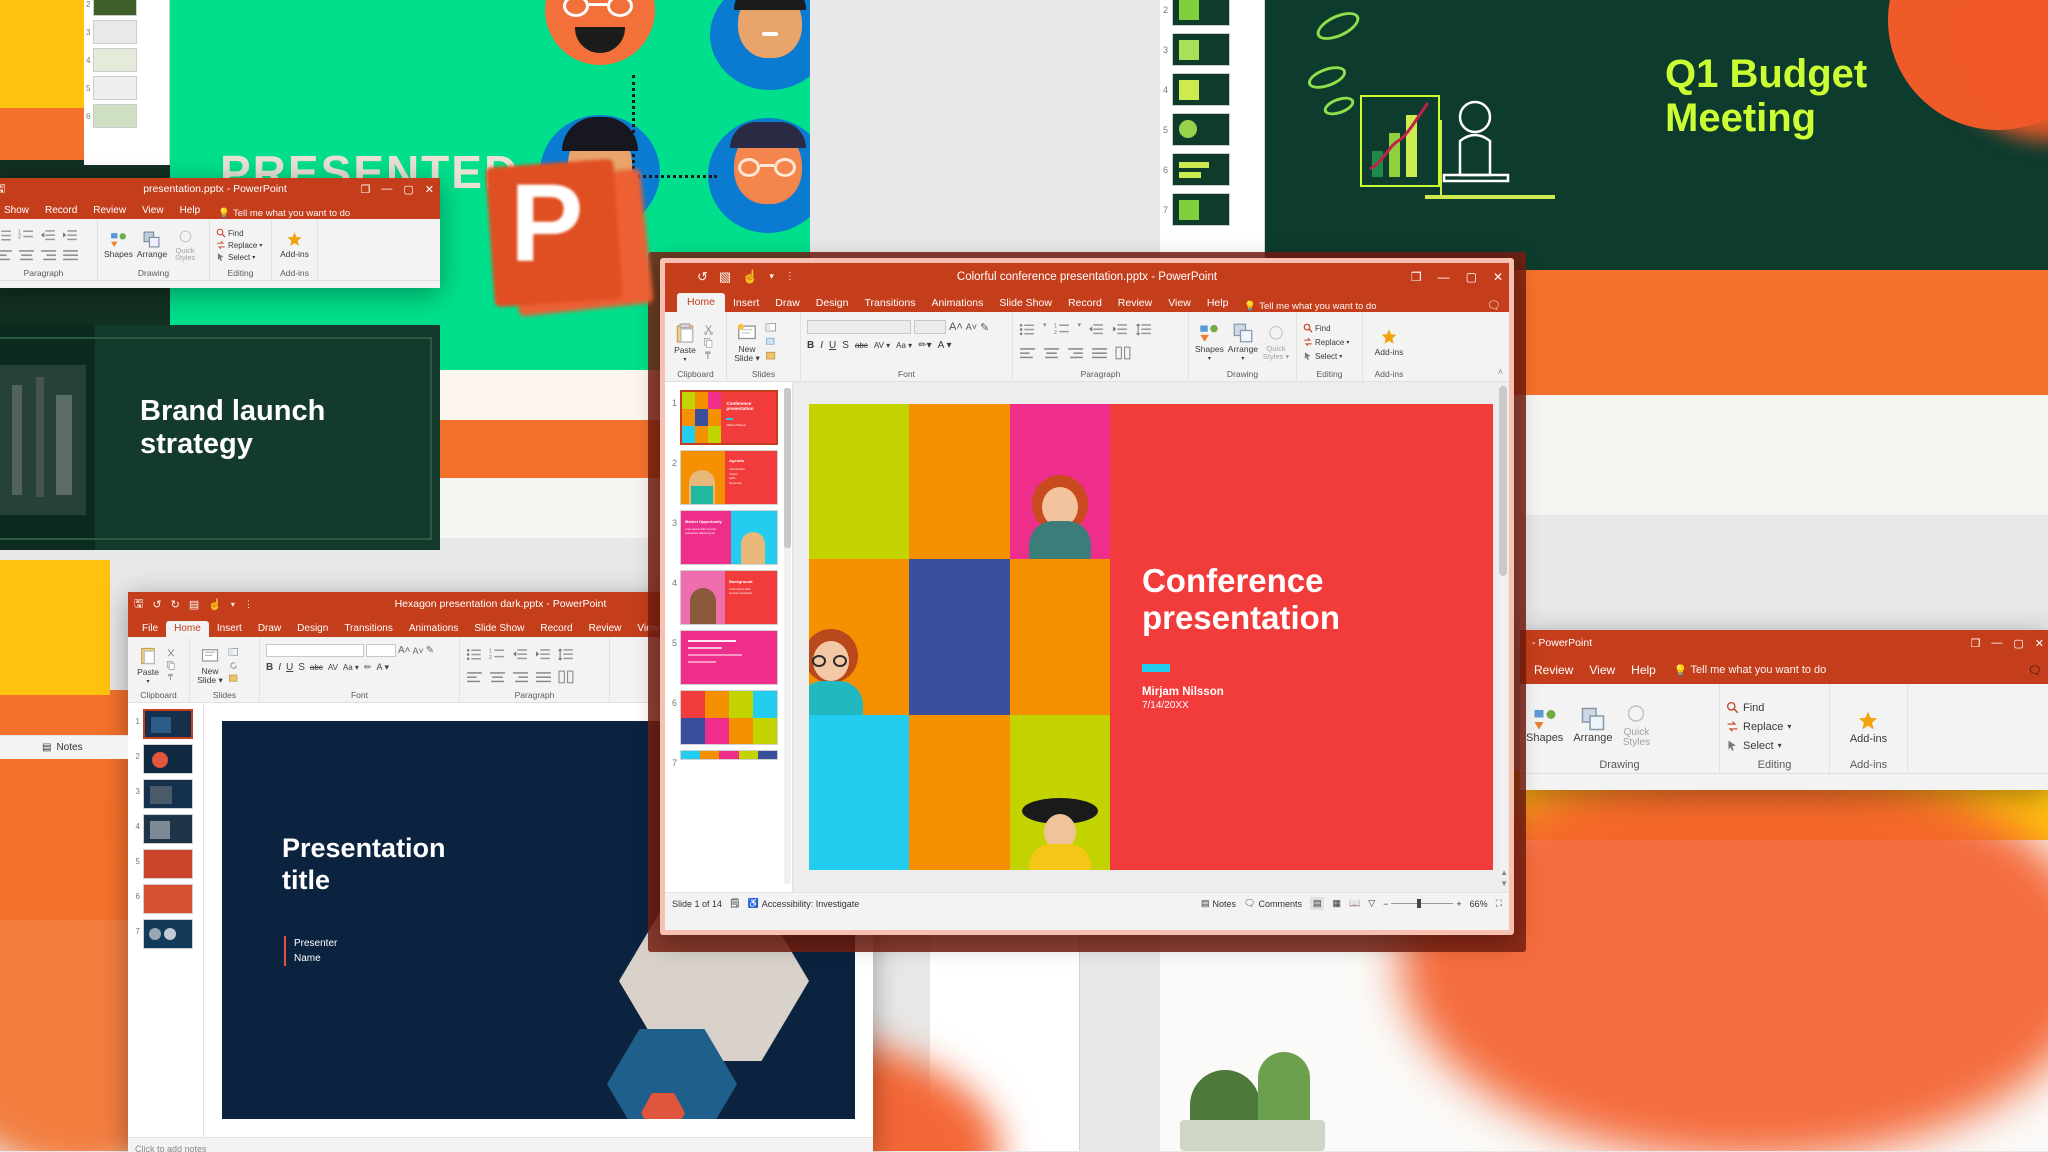 The height and width of the screenshot is (1152, 2048). What do you see at coordinates (171, 665) in the screenshot?
I see `copy-icon` at bounding box center [171, 665].